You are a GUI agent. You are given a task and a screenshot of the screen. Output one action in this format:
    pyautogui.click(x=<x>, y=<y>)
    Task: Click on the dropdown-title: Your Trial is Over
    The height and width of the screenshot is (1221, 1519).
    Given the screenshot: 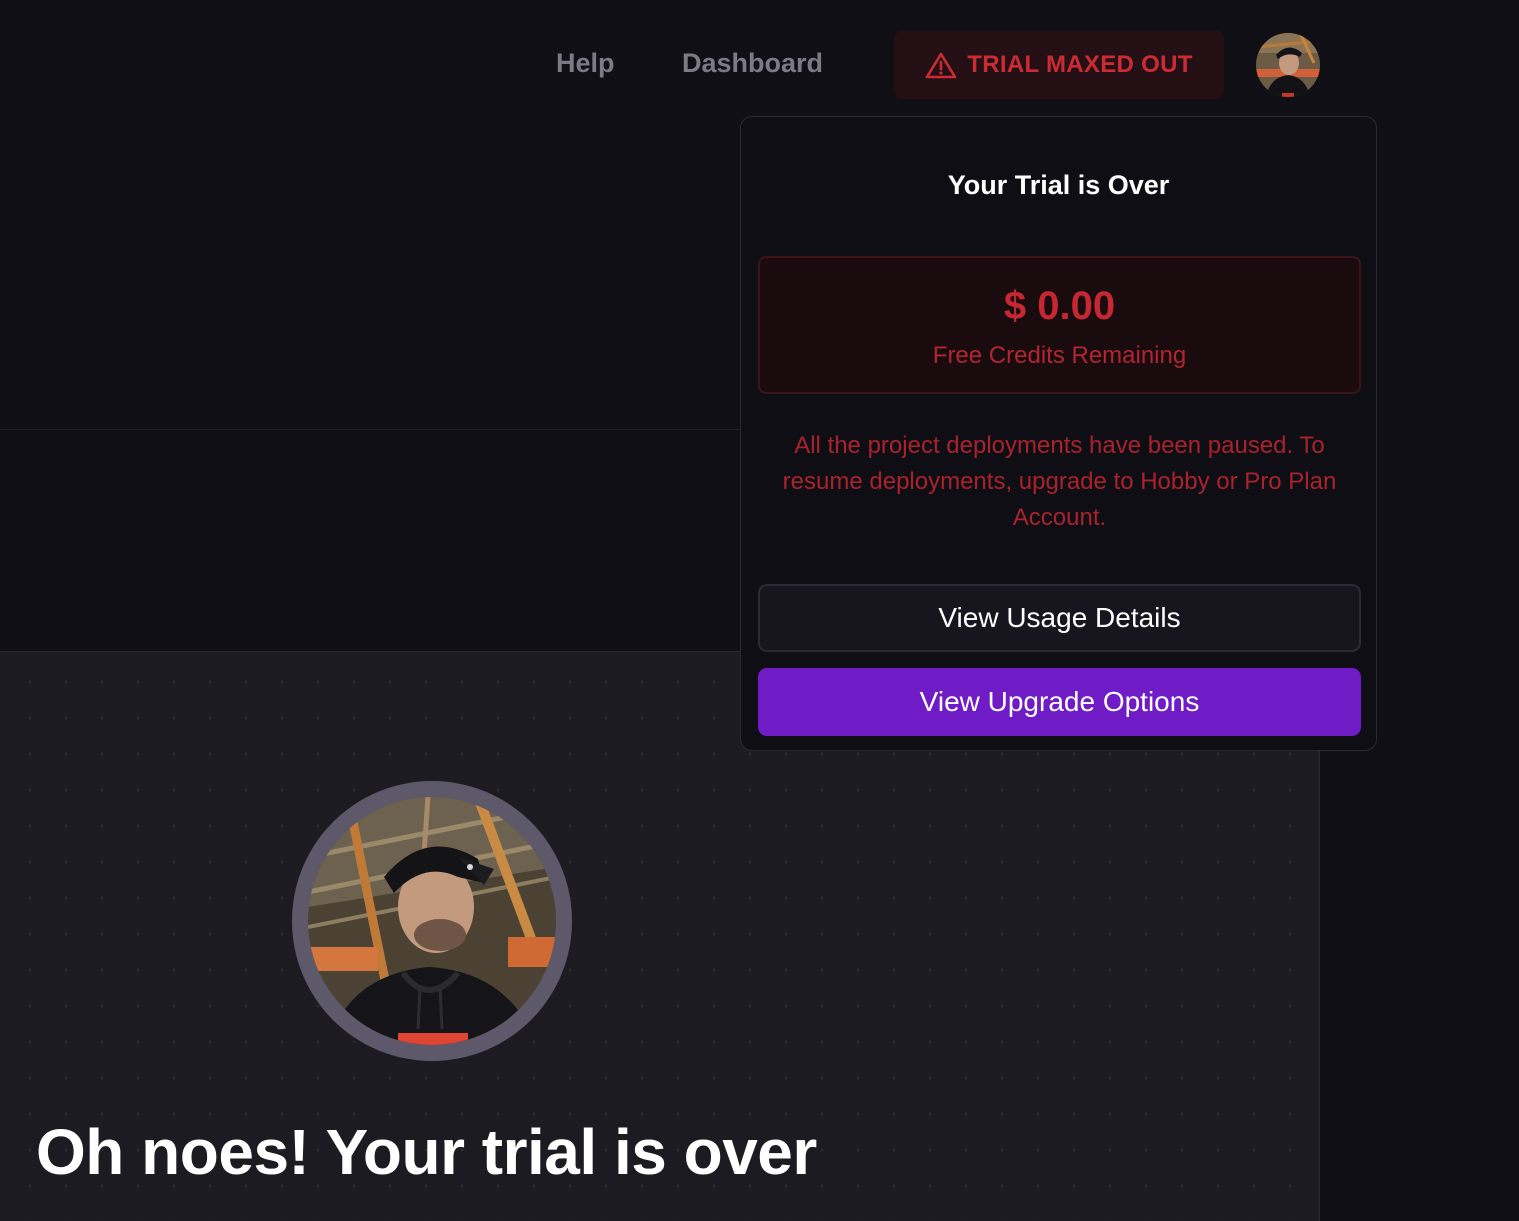 What is the action you would take?
    pyautogui.click(x=1058, y=185)
    